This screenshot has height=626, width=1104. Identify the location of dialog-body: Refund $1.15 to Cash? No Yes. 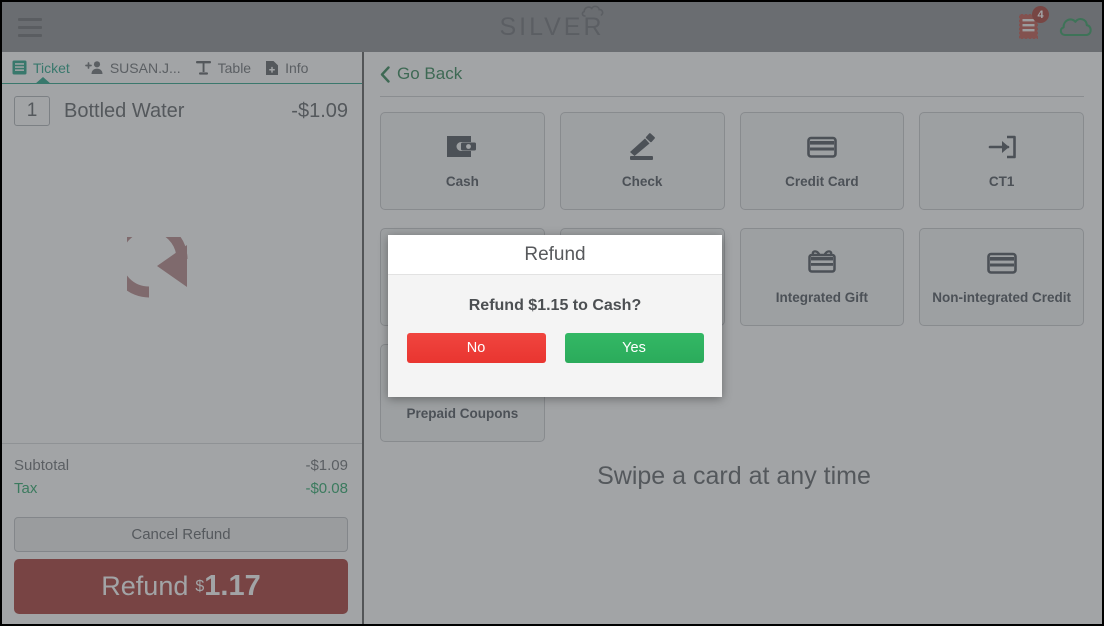
(555, 336).